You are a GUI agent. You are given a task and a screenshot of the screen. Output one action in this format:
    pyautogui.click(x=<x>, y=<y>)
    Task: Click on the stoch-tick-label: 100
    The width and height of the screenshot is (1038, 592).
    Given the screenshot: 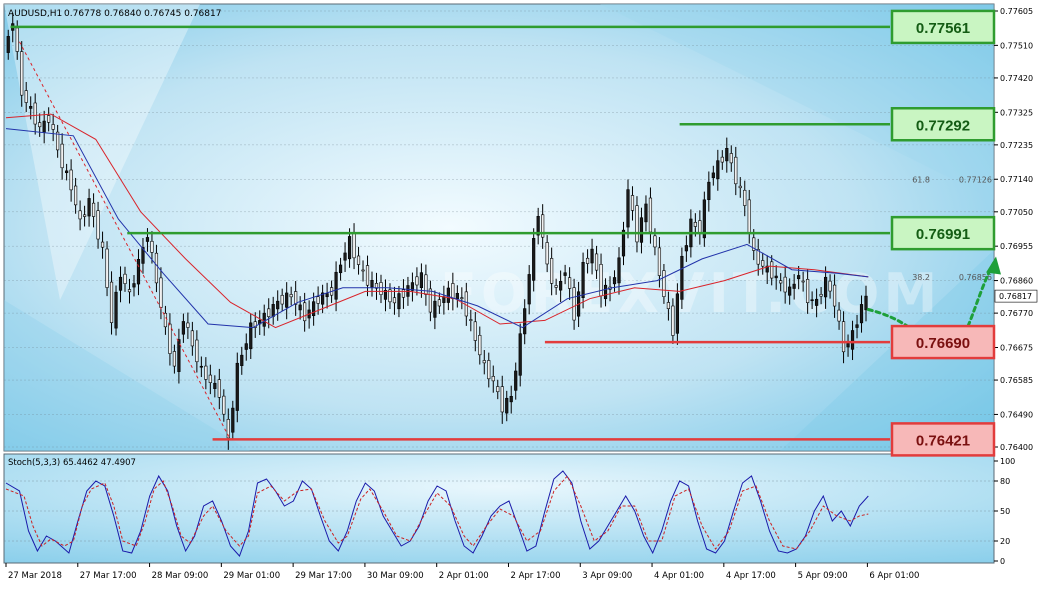 What is the action you would take?
    pyautogui.click(x=1007, y=461)
    